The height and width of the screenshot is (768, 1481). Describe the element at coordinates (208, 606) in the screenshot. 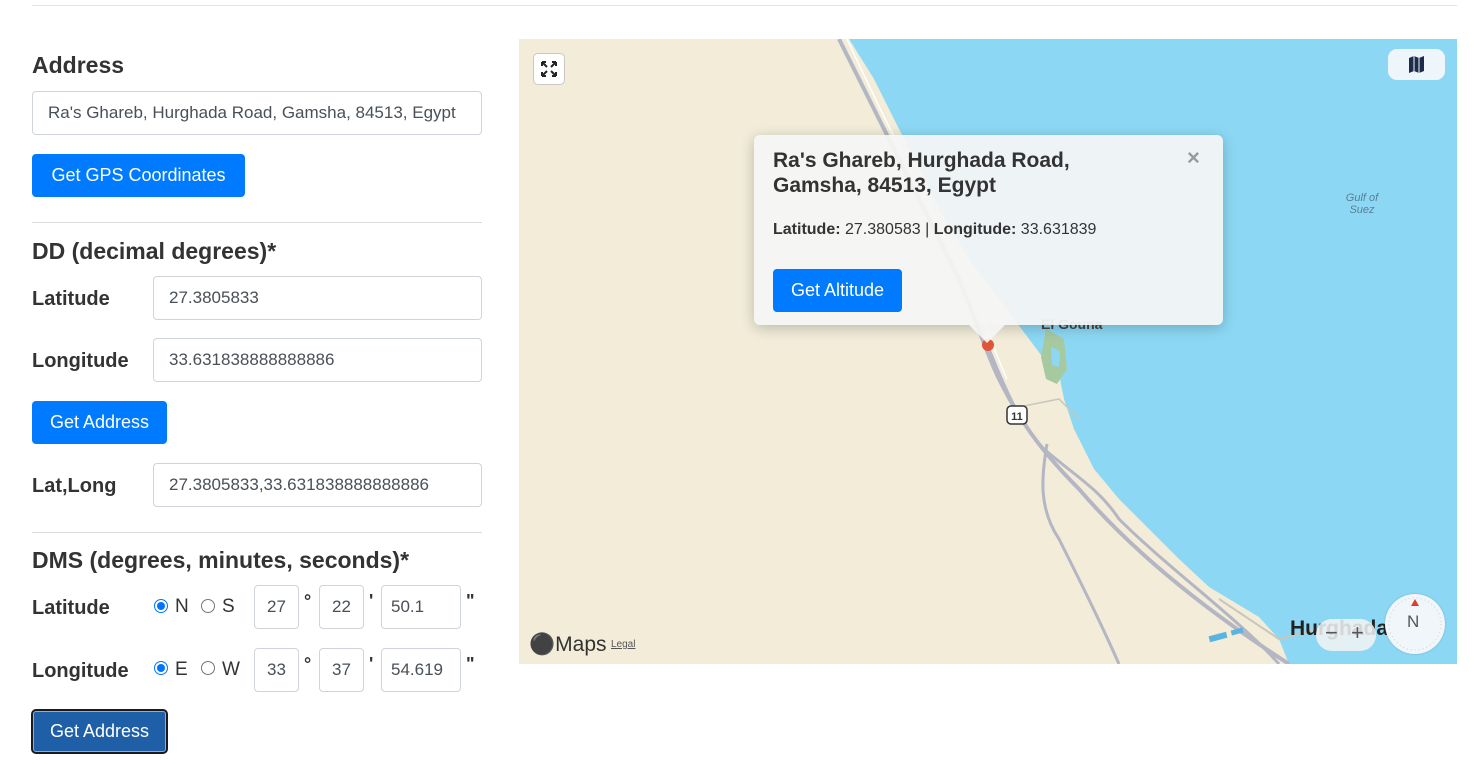

I see `radio-south` at that location.